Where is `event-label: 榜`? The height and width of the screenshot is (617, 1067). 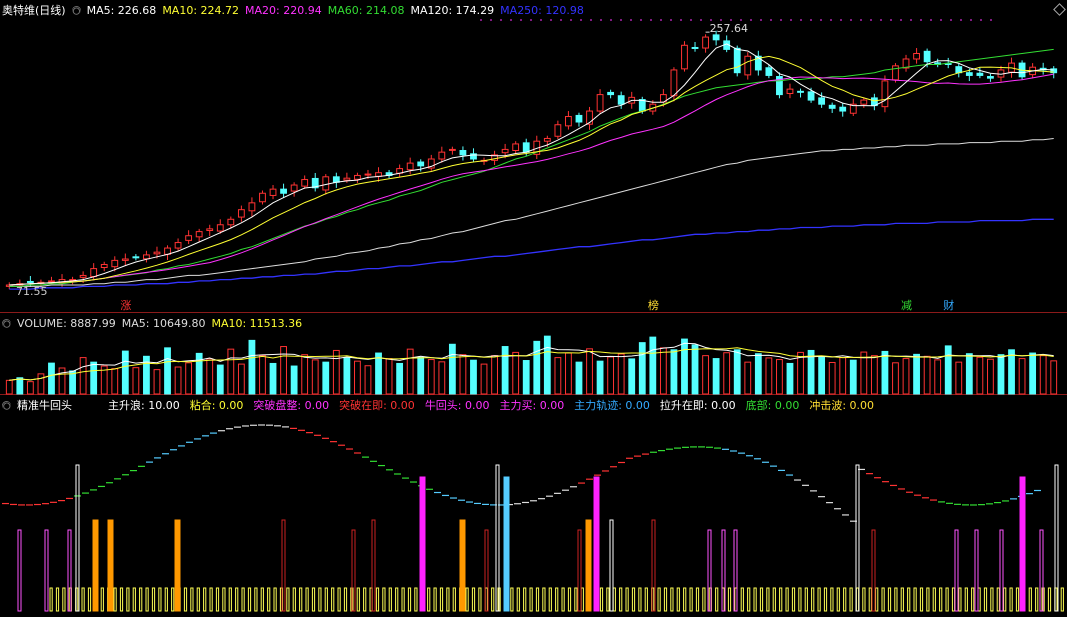
event-label: 榜 is located at coordinates (653, 305).